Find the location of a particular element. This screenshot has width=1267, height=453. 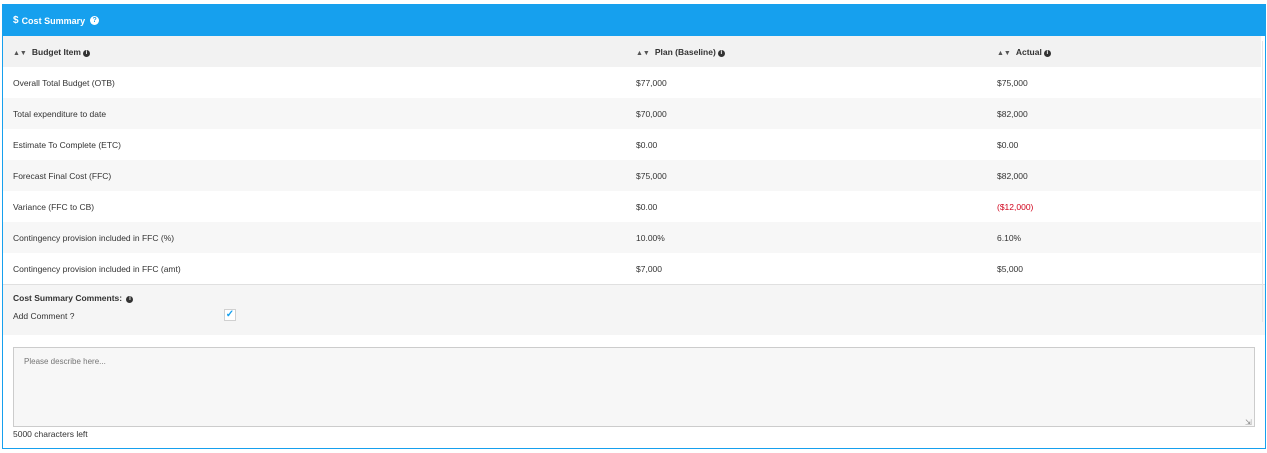

plan-cell: $75,000 is located at coordinates (651, 175).